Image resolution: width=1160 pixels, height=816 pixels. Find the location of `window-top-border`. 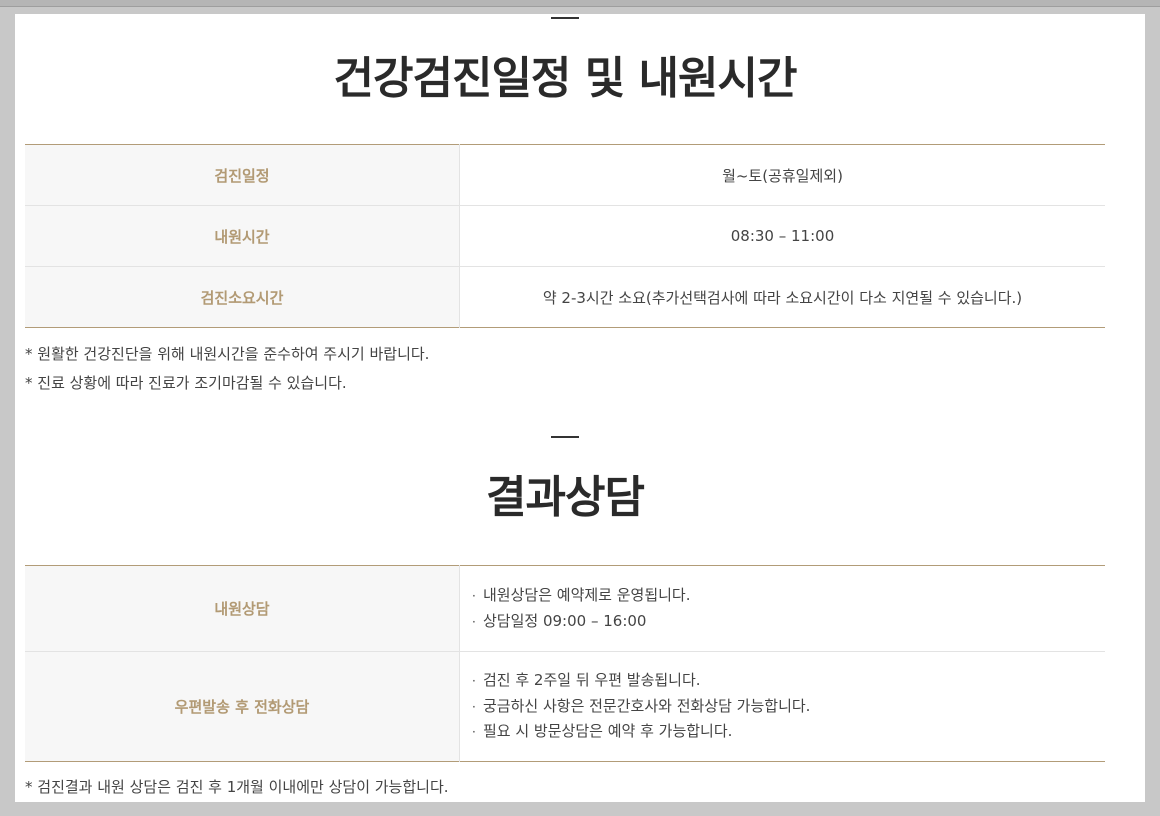

window-top-border is located at coordinates (580, 3).